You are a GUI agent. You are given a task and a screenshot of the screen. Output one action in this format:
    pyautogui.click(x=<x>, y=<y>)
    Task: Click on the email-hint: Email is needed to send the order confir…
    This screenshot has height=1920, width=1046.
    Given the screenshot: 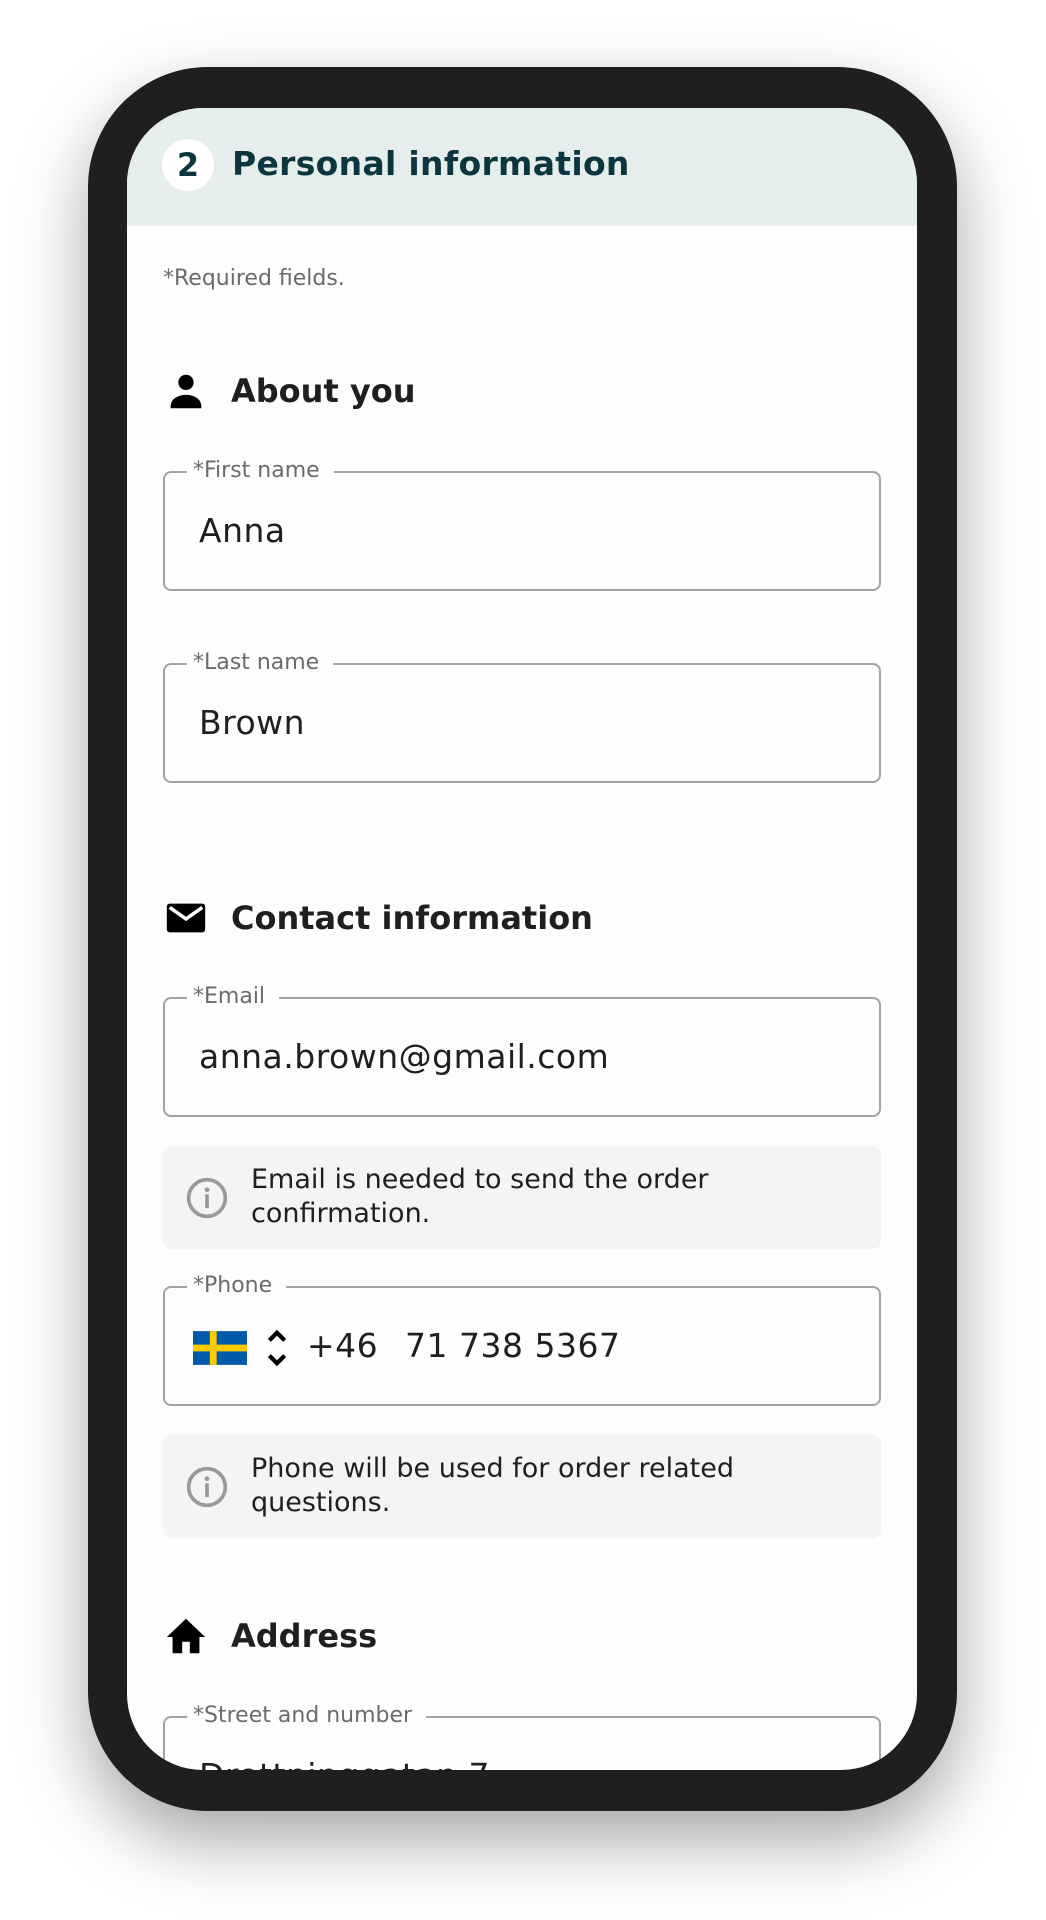 What is the action you would take?
    pyautogui.click(x=522, y=1197)
    